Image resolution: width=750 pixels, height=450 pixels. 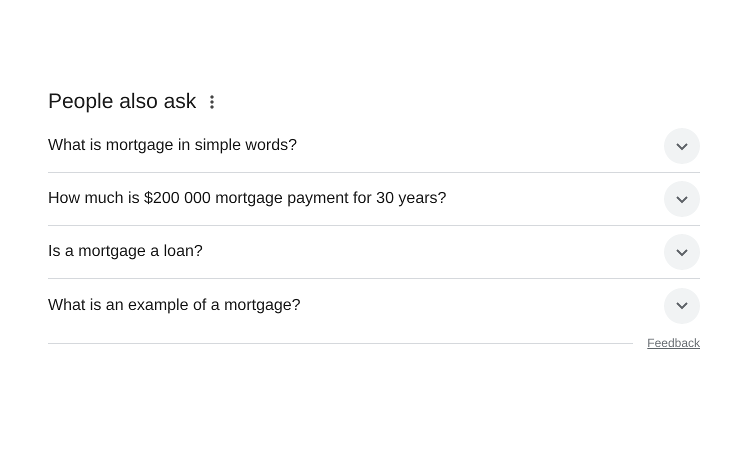 I want to click on section-title: People also ask, so click(x=122, y=102).